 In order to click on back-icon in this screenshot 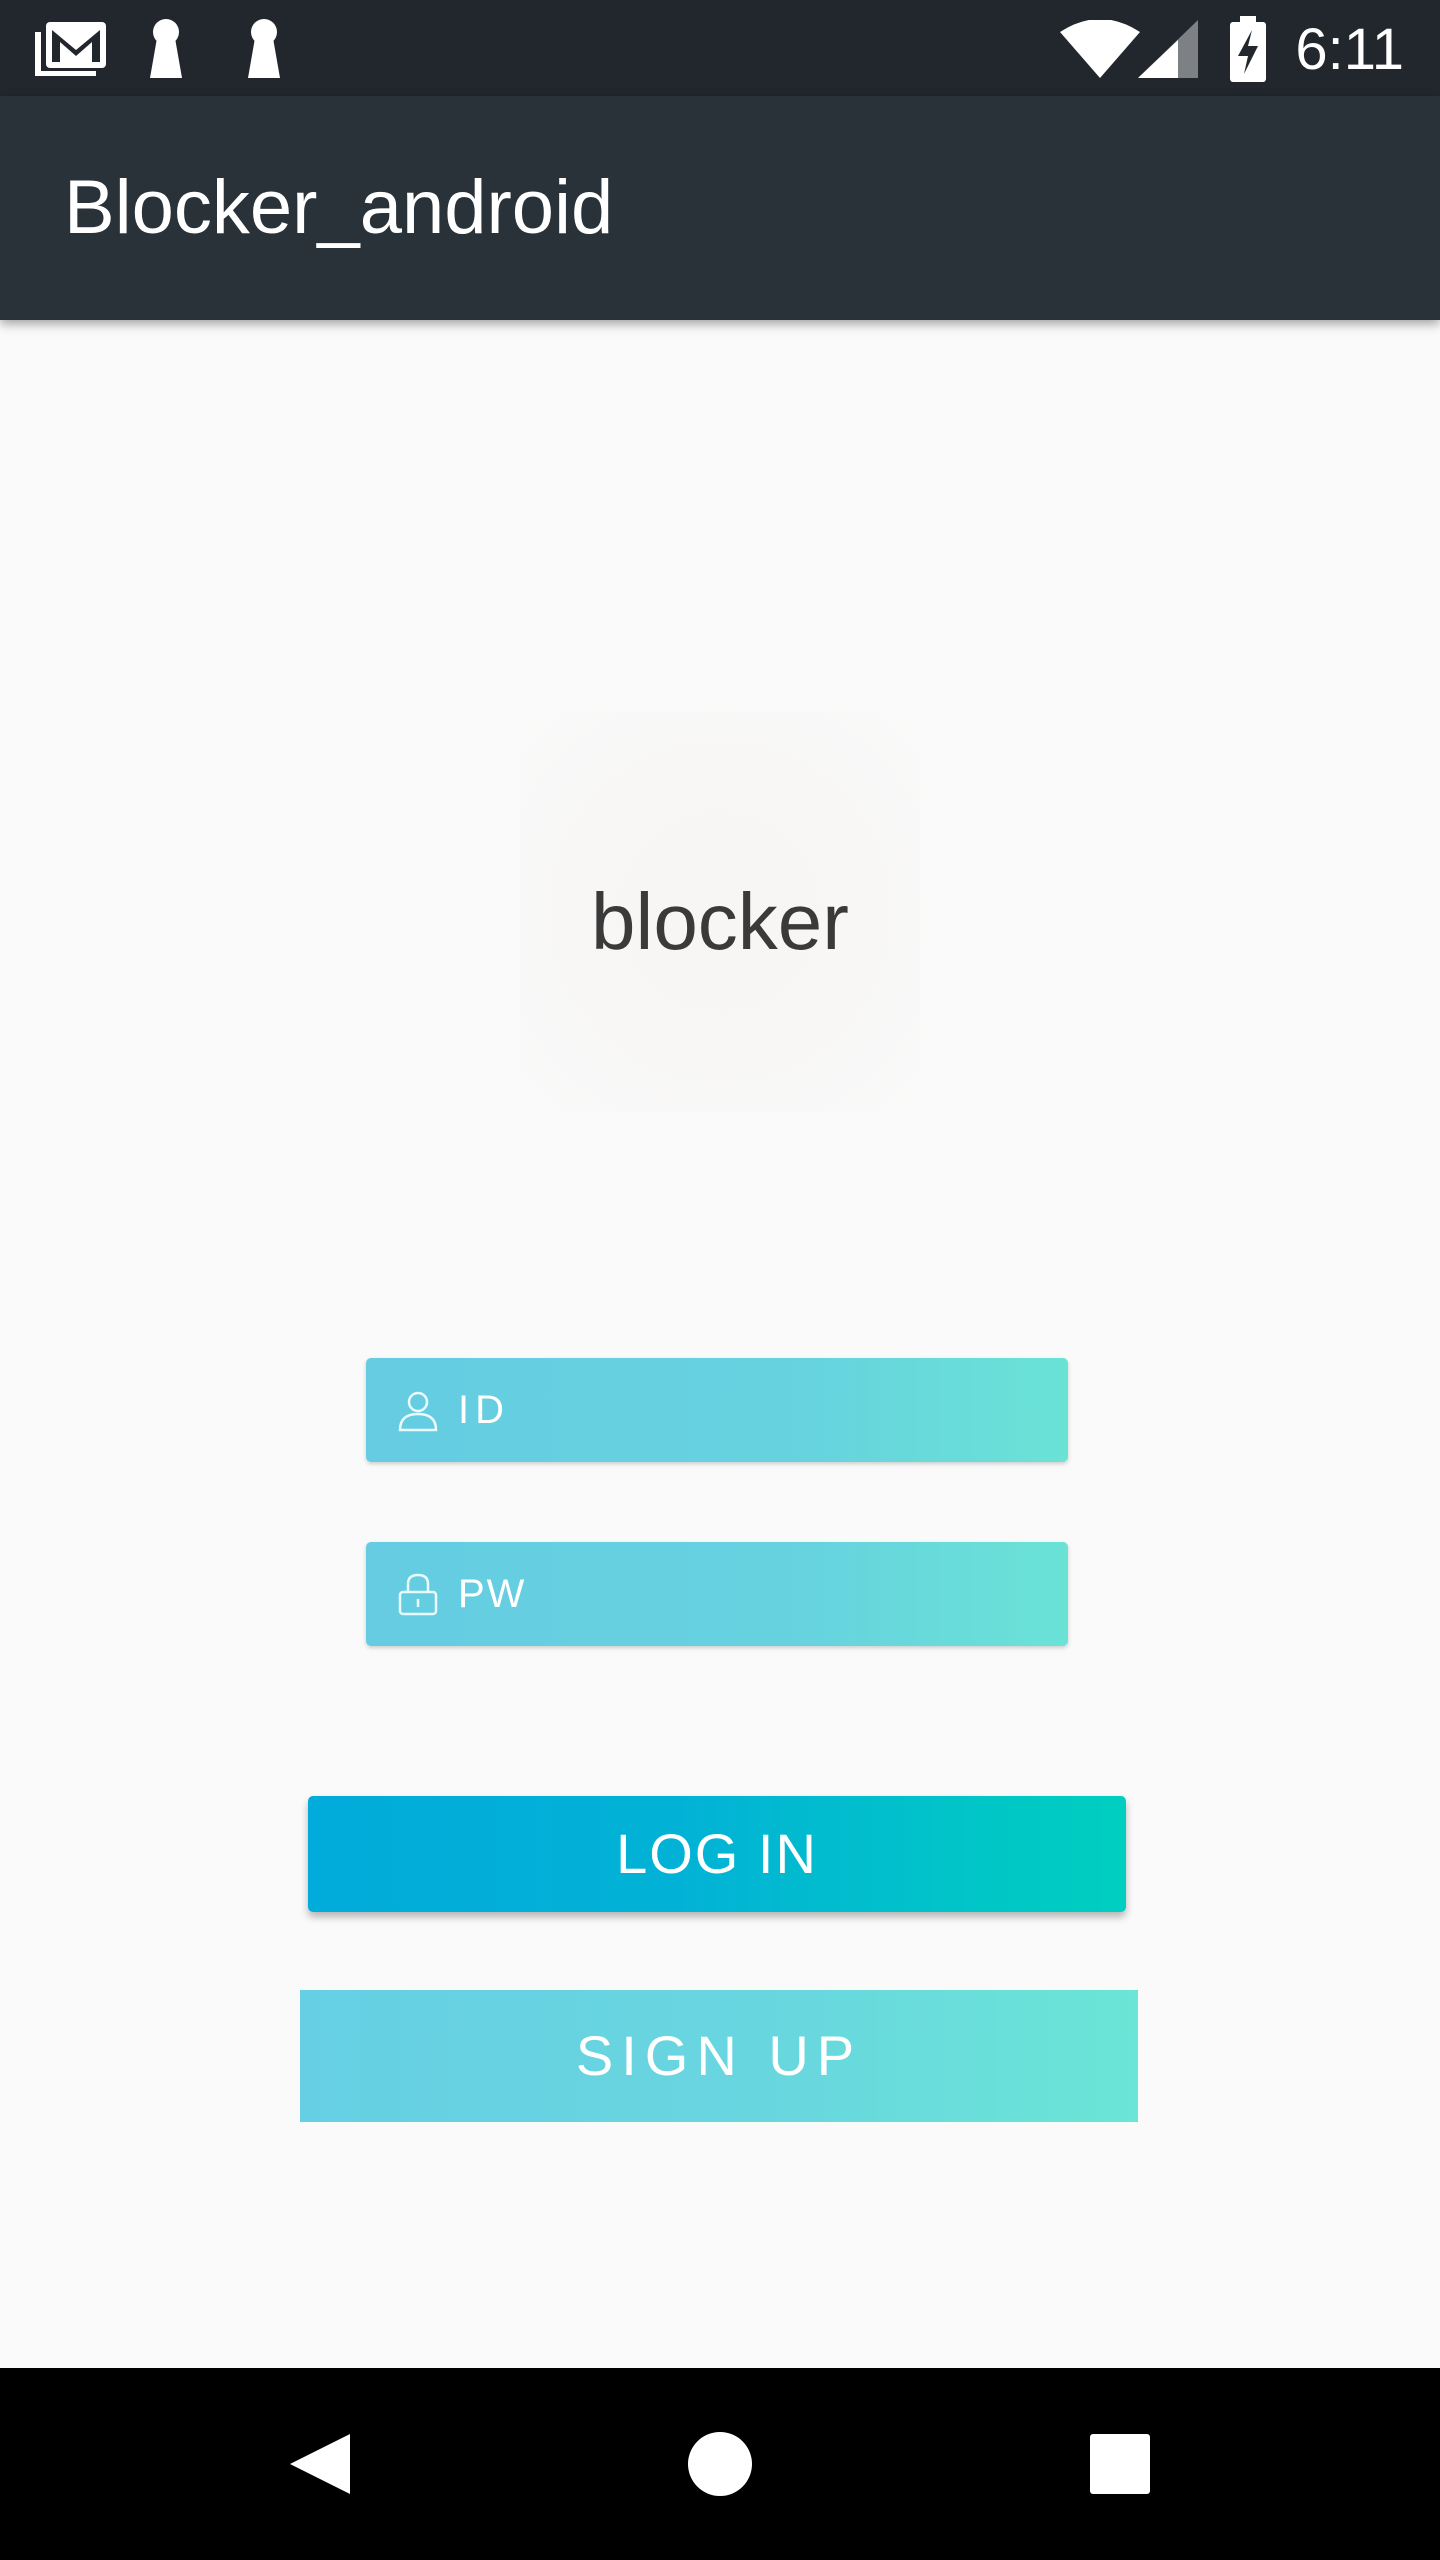, I will do `click(320, 2464)`.